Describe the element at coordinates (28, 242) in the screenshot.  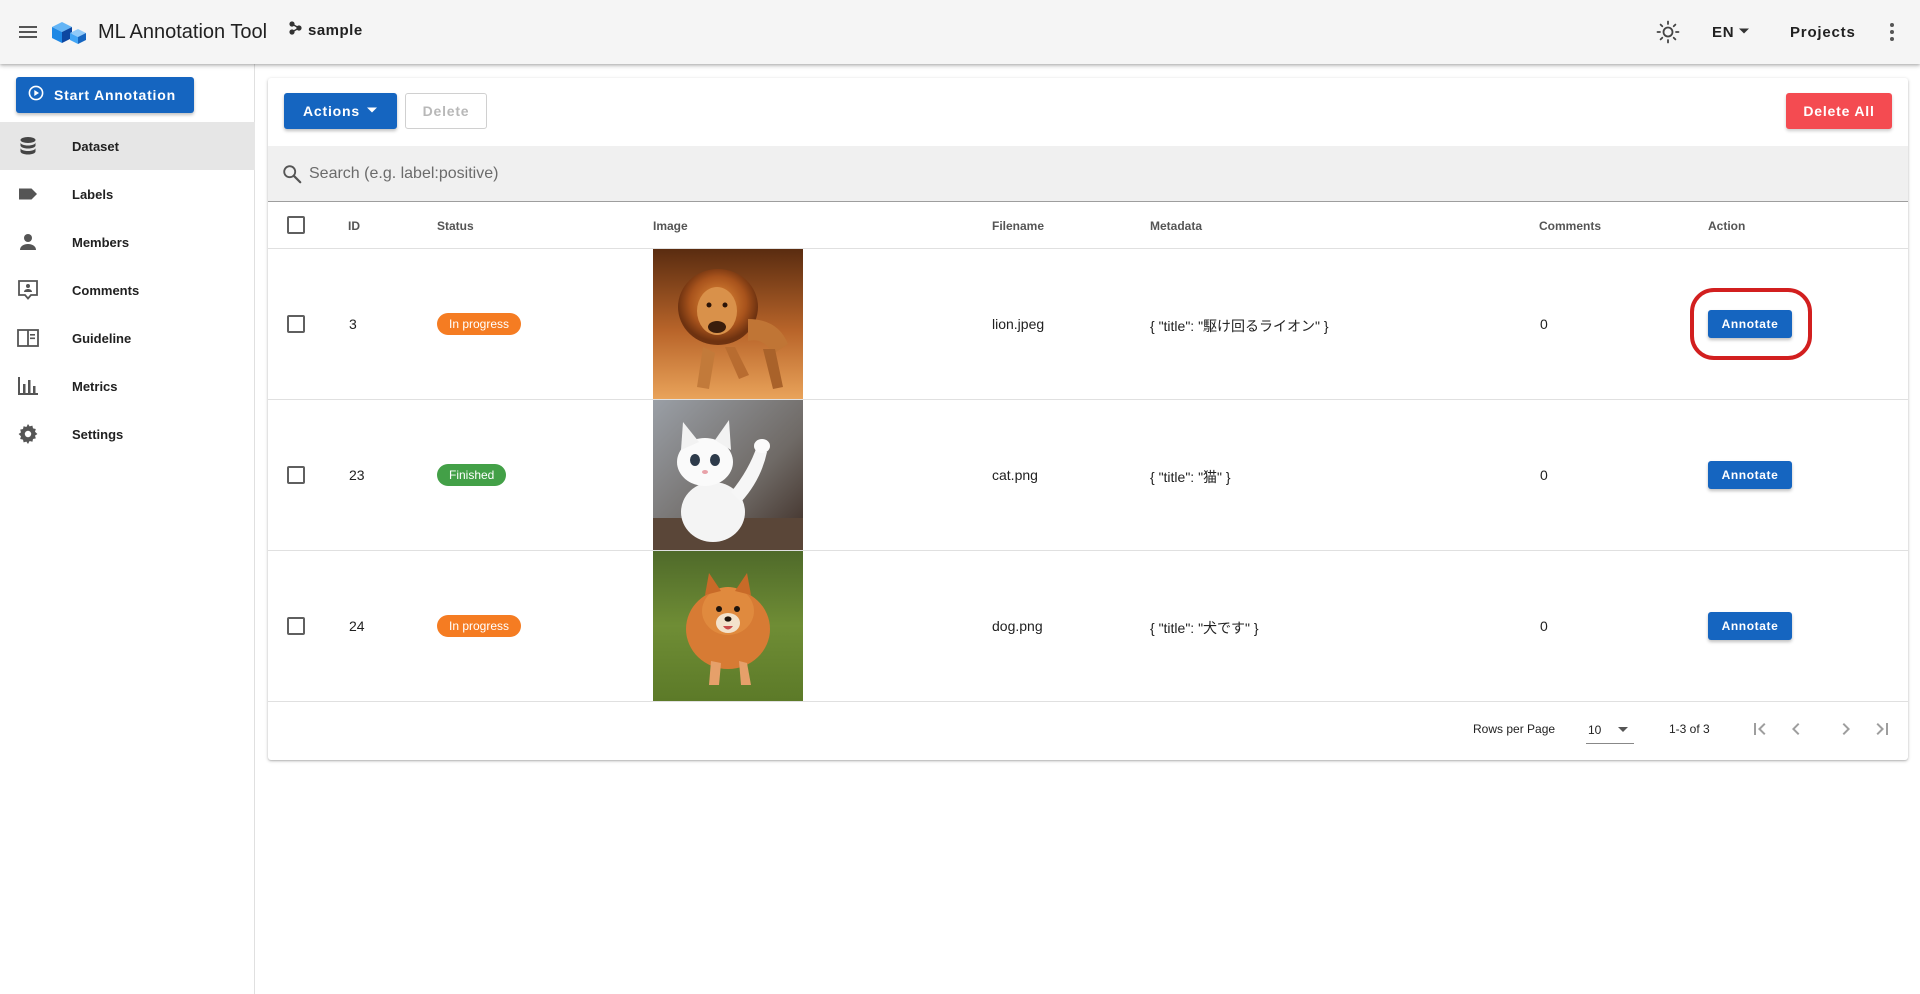
I see `person-icon` at that location.